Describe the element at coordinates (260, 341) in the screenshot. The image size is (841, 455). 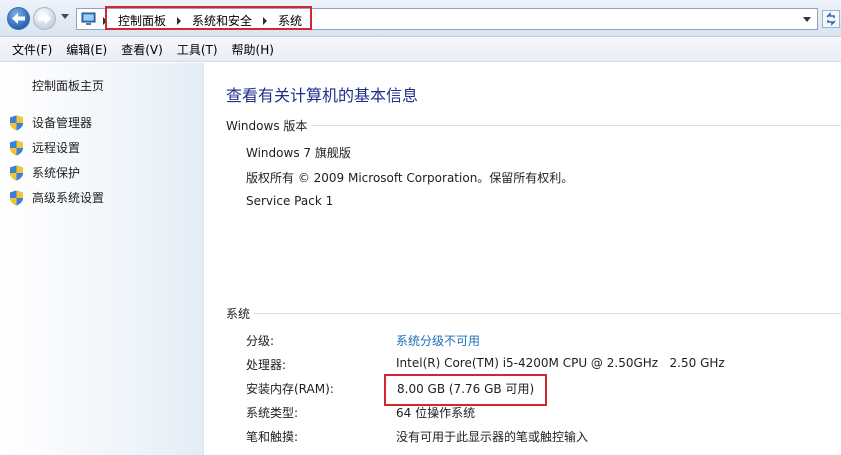
I see `rating-label: 分级:` at that location.